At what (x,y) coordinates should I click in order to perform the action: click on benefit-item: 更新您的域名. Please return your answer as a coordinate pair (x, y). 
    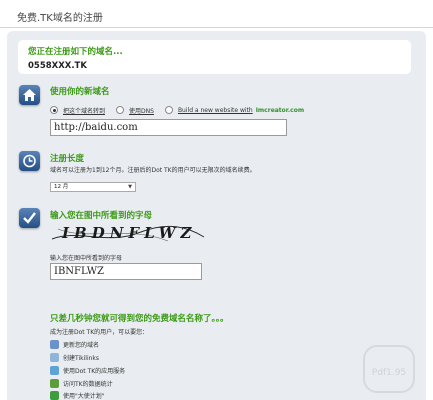
    Looking at the image, I should click on (74, 344).